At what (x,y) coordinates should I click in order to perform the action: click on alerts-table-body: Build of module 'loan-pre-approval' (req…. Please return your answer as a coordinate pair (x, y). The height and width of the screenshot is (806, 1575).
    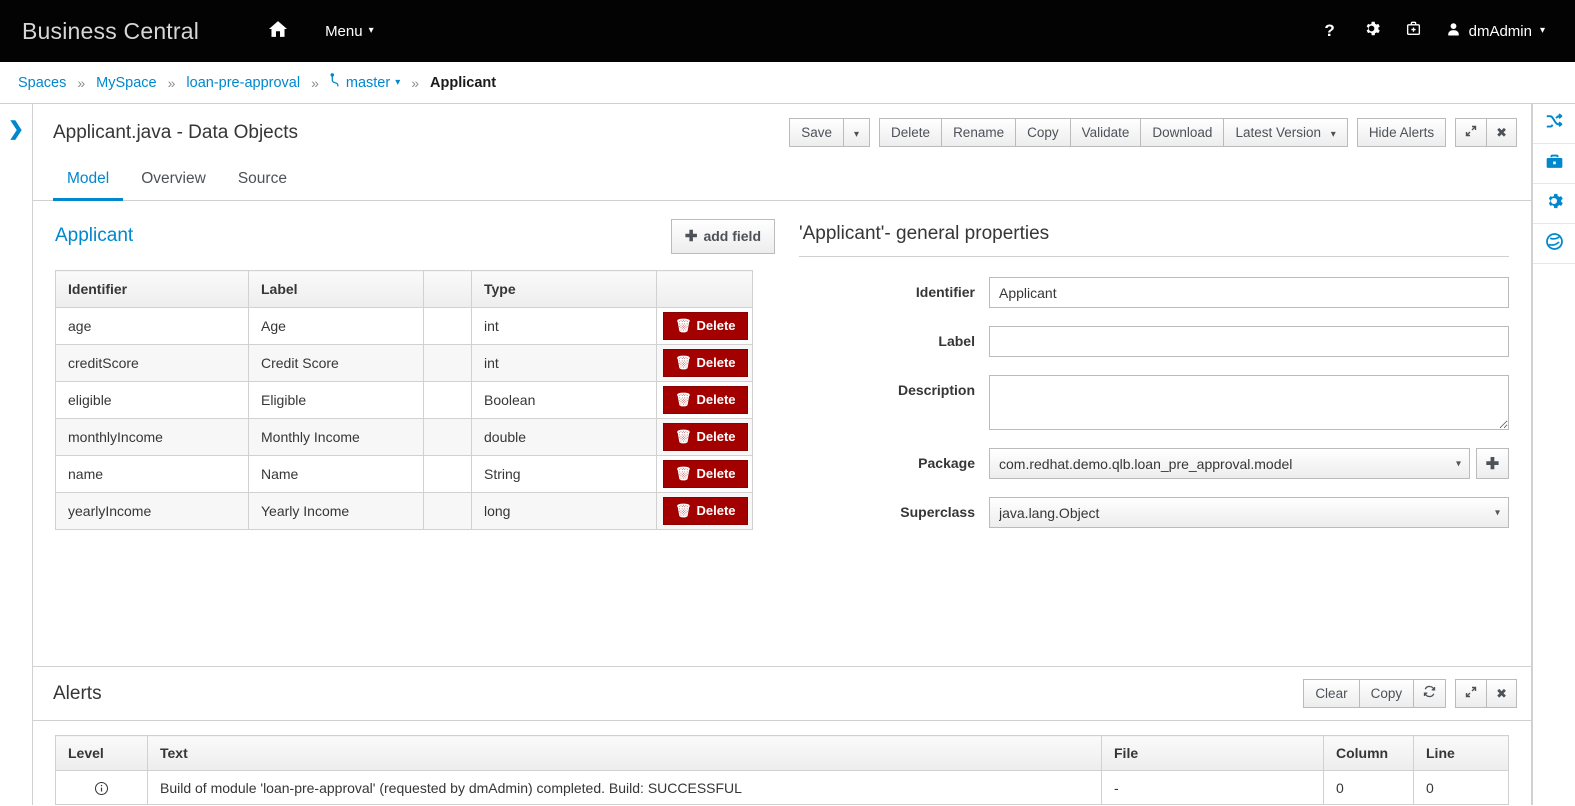
    Looking at the image, I should click on (782, 787).